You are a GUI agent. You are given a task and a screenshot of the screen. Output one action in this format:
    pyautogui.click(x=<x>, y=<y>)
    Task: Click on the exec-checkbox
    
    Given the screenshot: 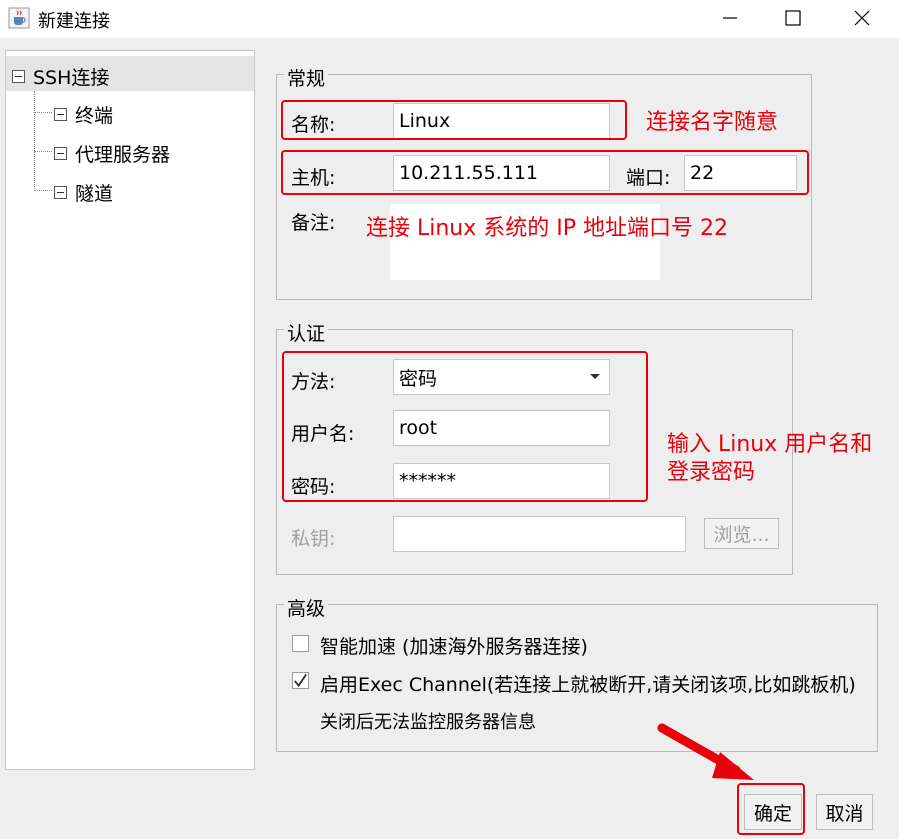 What is the action you would take?
    pyautogui.click(x=300, y=680)
    